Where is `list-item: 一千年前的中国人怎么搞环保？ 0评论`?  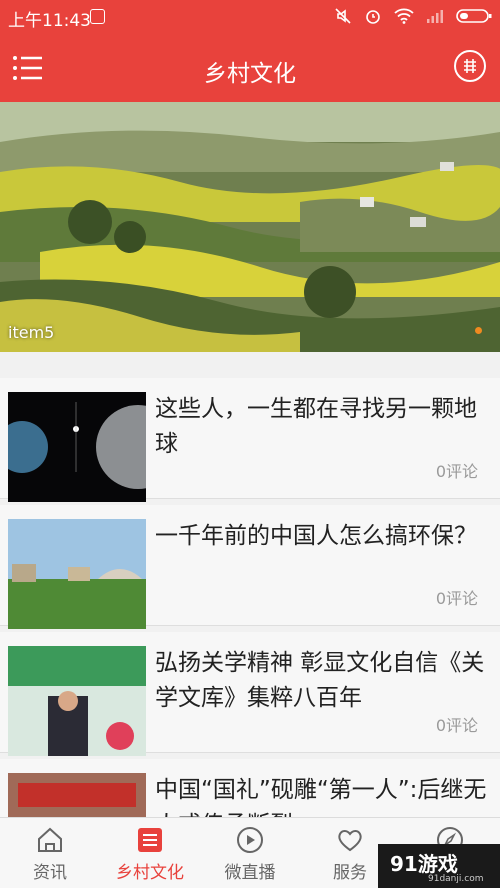 list-item: 一千年前的中国人怎么搞环保？ 0评论 is located at coordinates (250, 567).